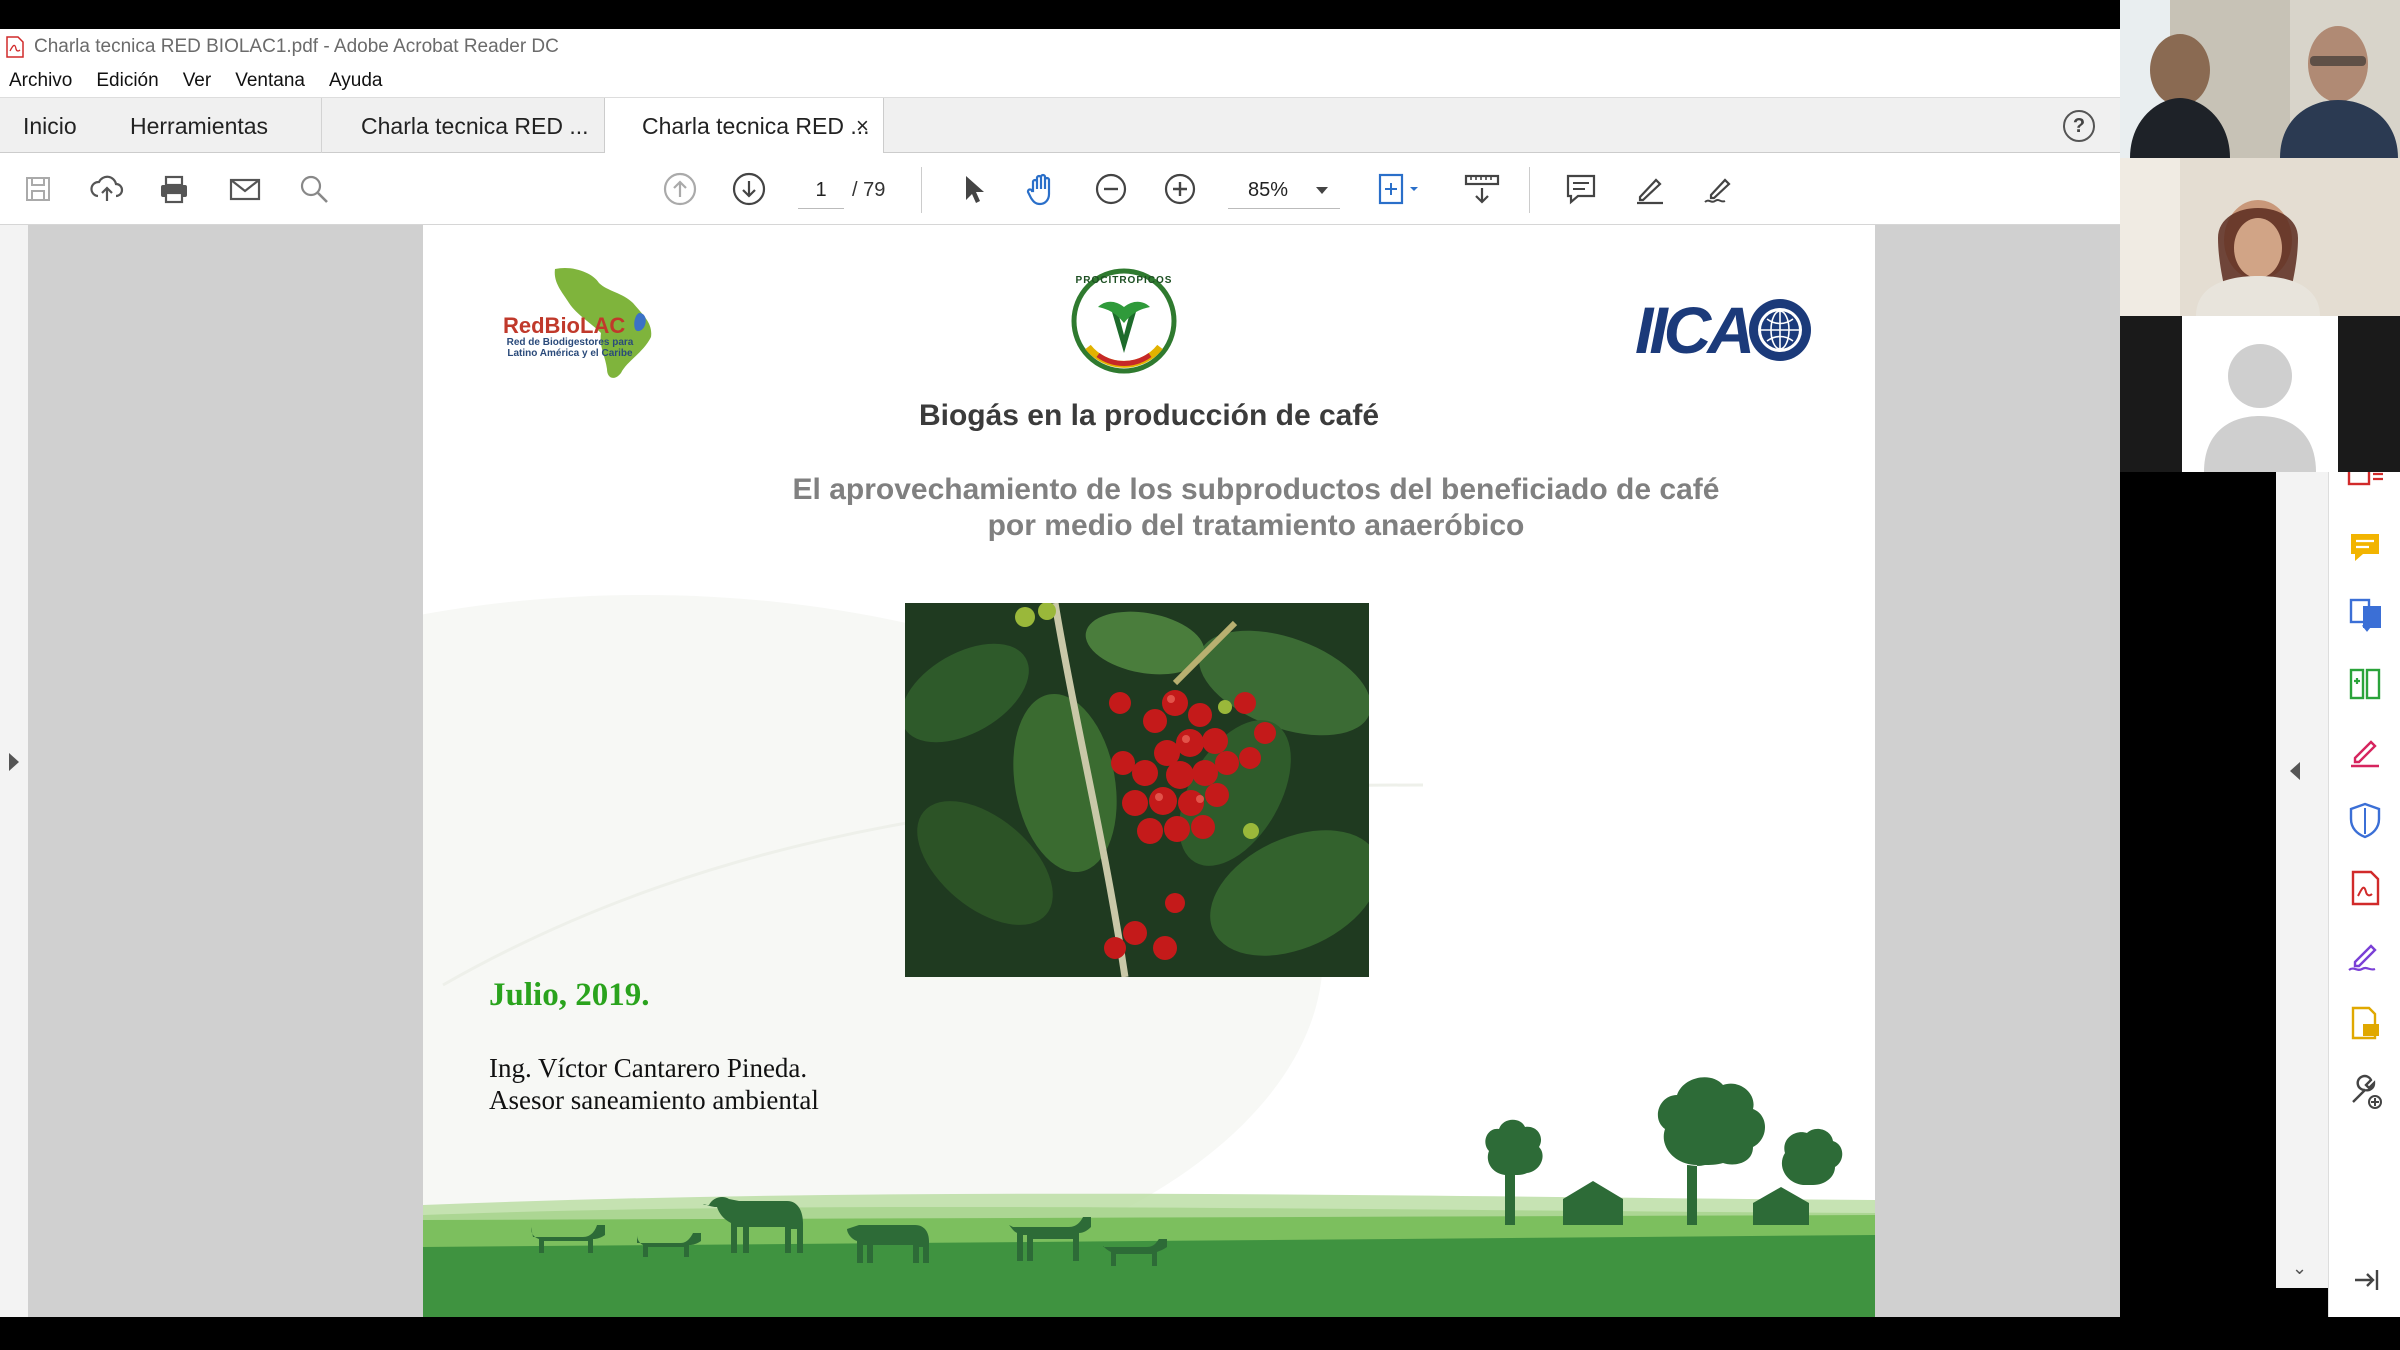 The width and height of the screenshot is (2400, 1350). I want to click on send-review-icon, so click(2365, 1024).